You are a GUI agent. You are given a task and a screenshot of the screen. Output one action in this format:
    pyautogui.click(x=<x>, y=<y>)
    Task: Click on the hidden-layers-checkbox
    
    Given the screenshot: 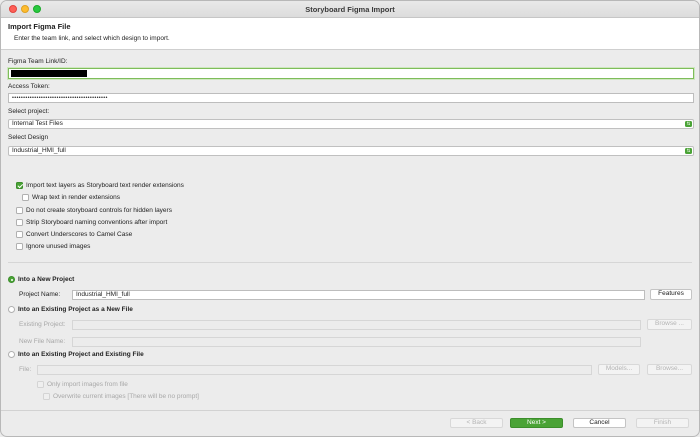 What is the action you would take?
    pyautogui.click(x=19, y=210)
    